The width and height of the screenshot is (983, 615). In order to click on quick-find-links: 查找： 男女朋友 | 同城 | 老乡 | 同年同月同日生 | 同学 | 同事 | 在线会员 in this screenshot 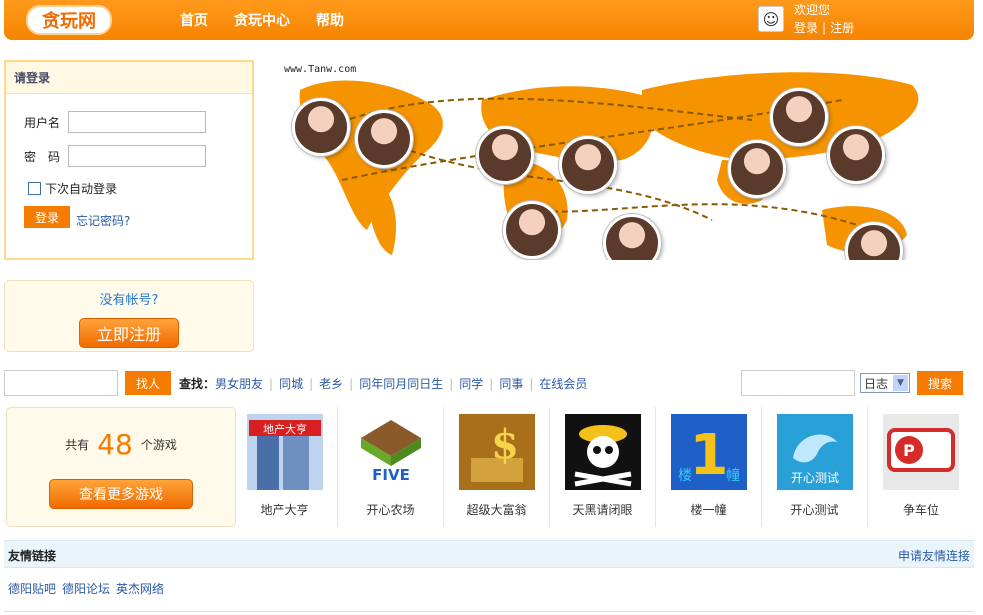, I will do `click(383, 383)`.